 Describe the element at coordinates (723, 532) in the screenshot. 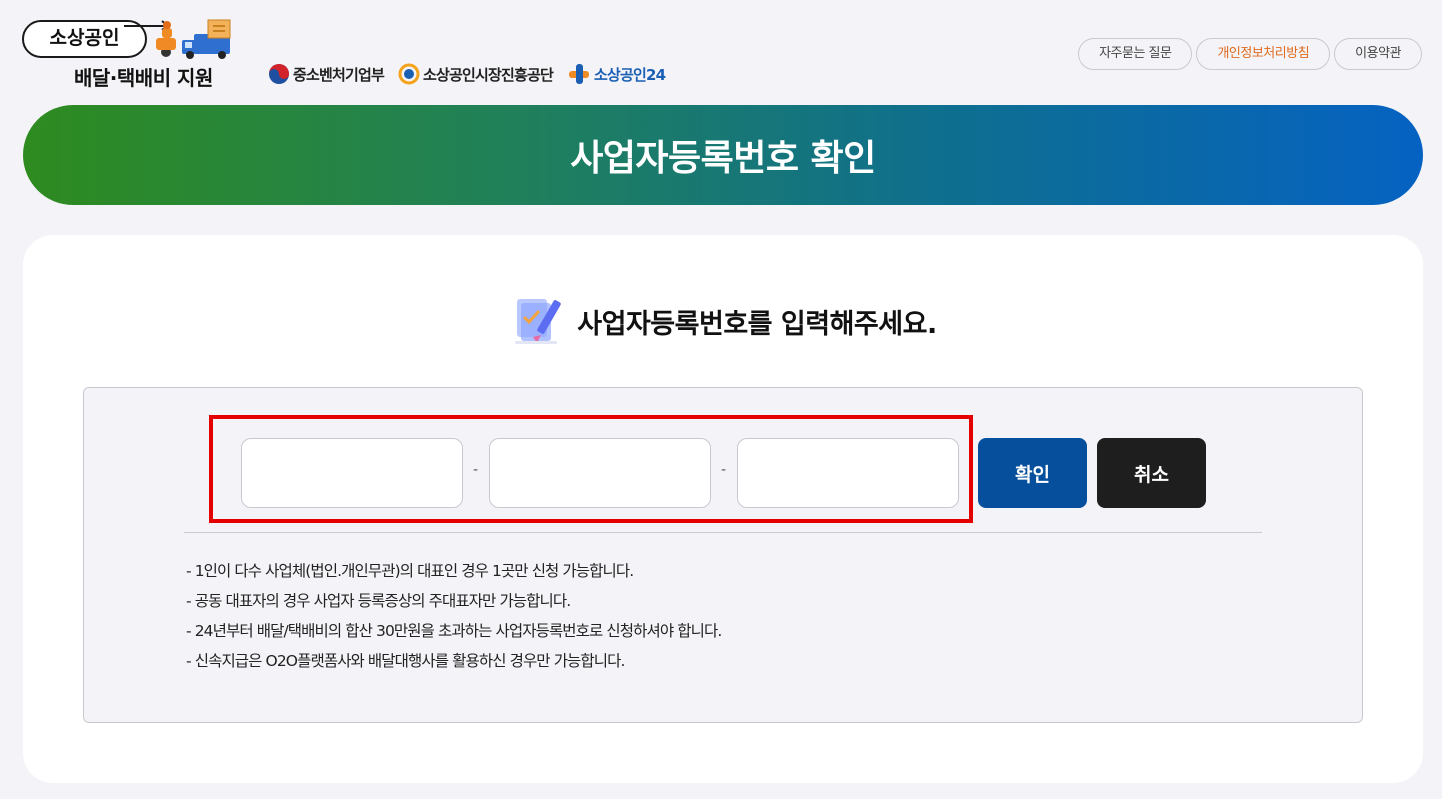

I see `divider` at that location.